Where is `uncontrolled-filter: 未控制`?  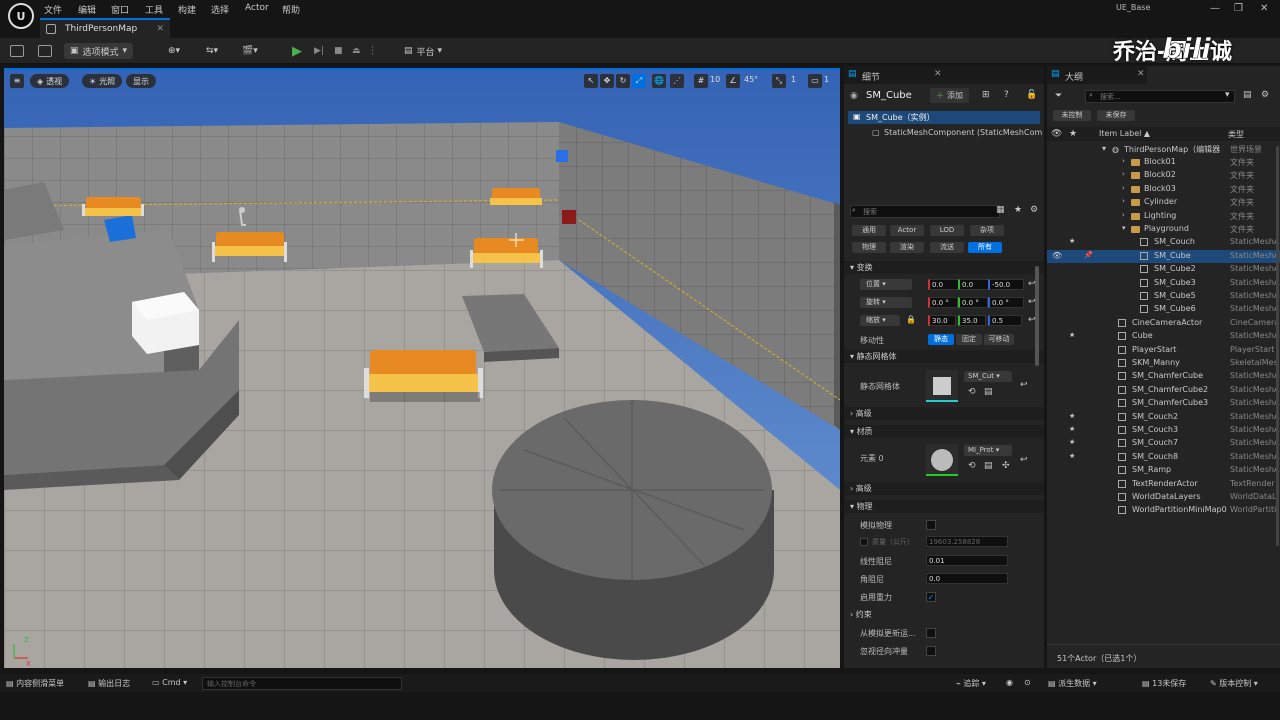
uncontrolled-filter: 未控制 is located at coordinates (1072, 115).